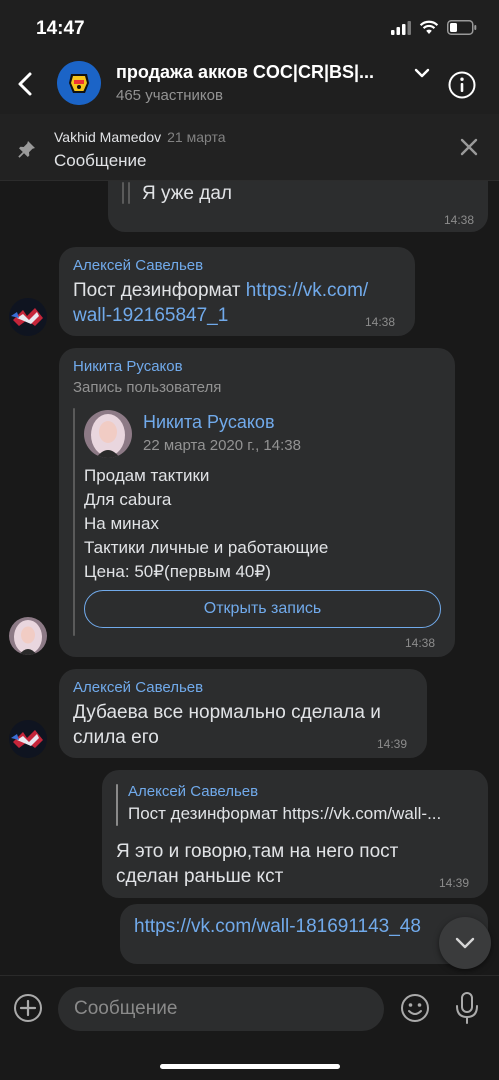  What do you see at coordinates (147, 387) in the screenshot?
I see `message-subtitle: Запись пользователя` at bounding box center [147, 387].